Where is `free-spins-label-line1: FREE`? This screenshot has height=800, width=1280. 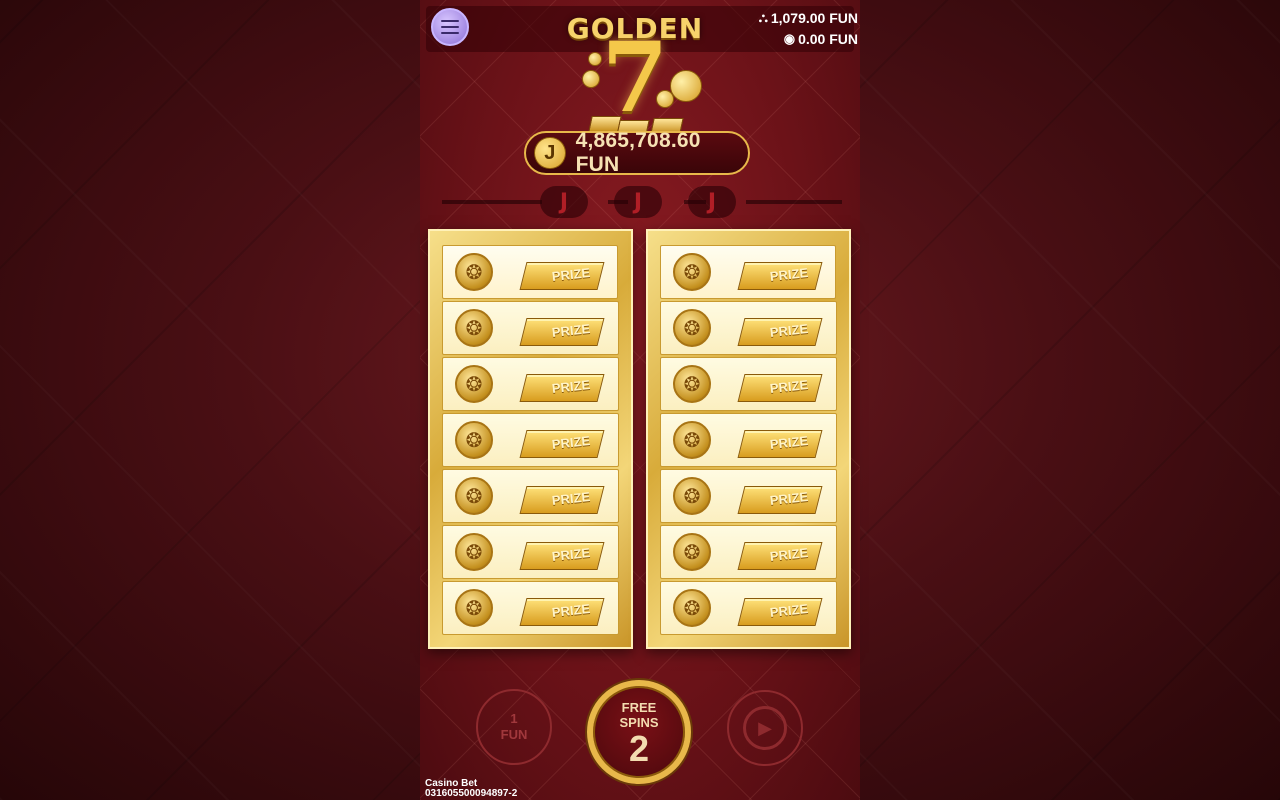 free-spins-label-line1: FREE is located at coordinates (639, 707).